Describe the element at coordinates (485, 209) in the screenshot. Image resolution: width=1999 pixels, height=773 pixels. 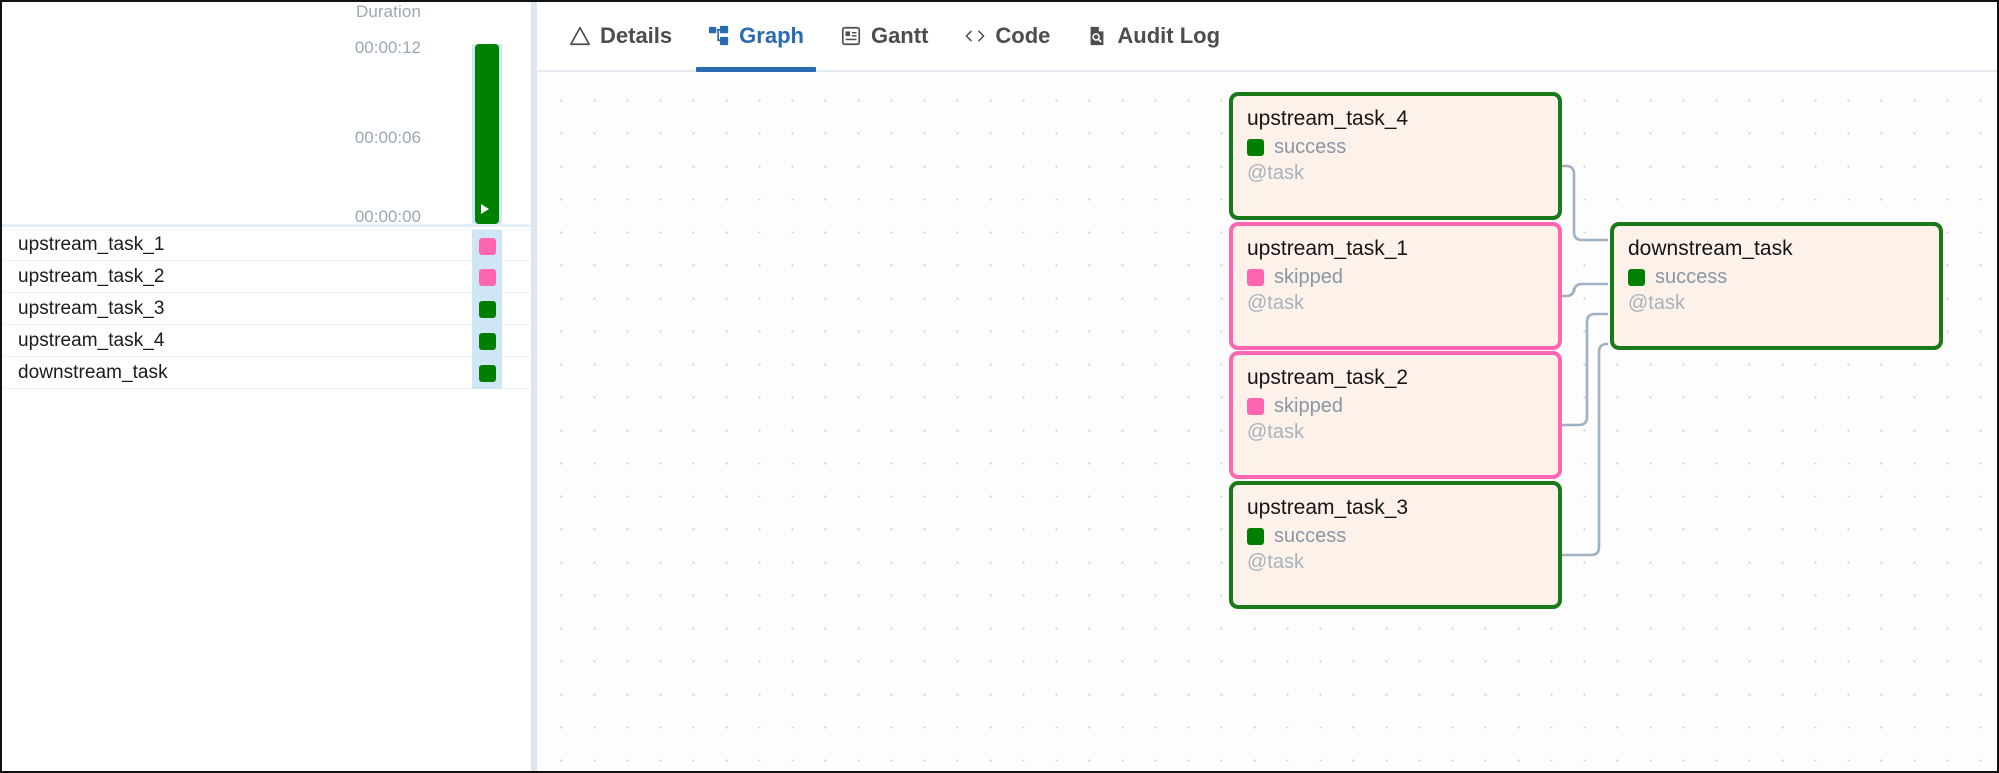
I see `play-caret-icon` at that location.